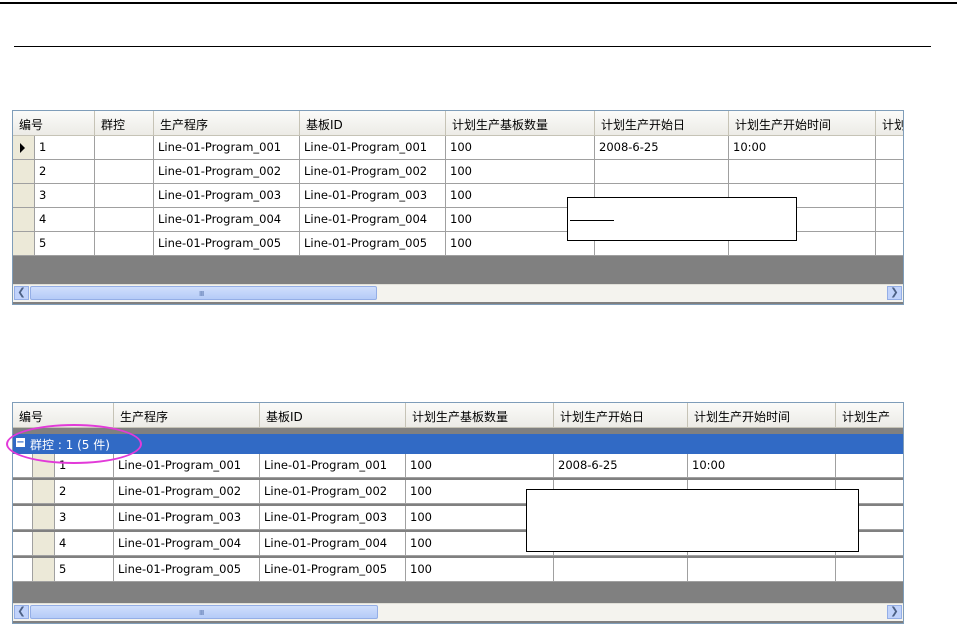 Image resolution: width=957 pixels, height=624 pixels. I want to click on current-row-arrow-icon, so click(22, 148).